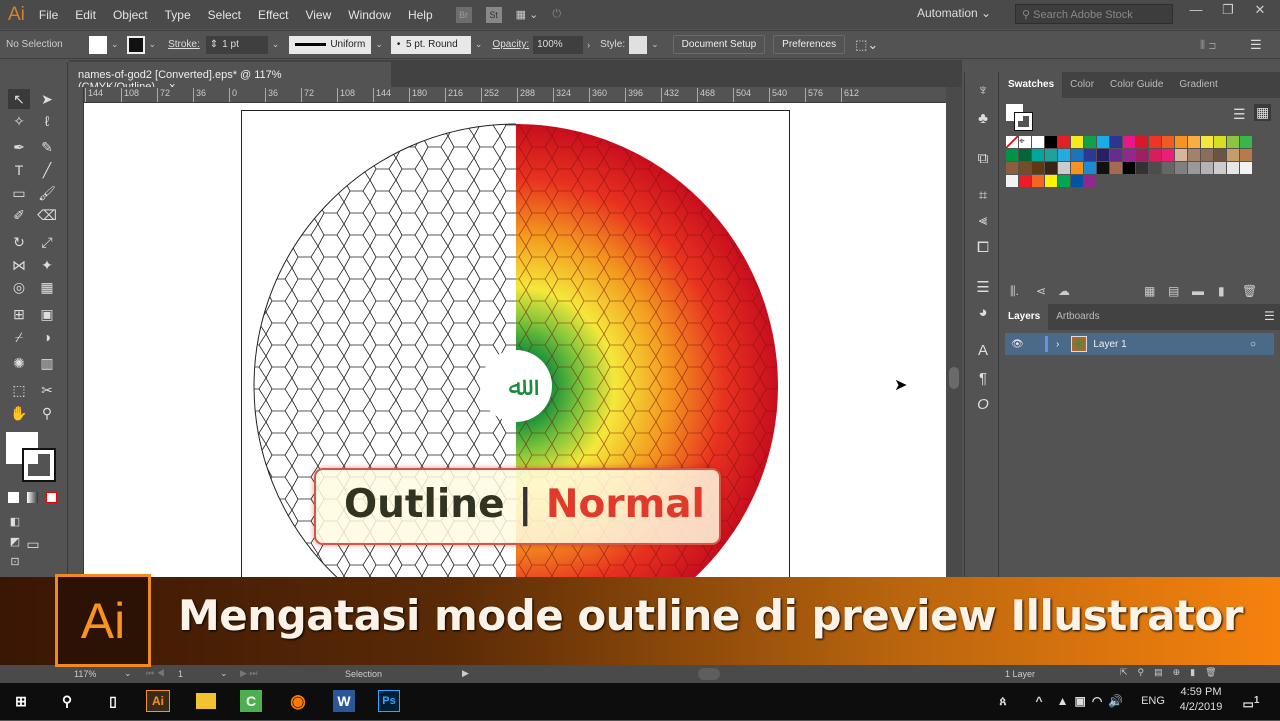 The image size is (1280, 721). What do you see at coordinates (224, 15) in the screenshot?
I see `menu-select: Select` at bounding box center [224, 15].